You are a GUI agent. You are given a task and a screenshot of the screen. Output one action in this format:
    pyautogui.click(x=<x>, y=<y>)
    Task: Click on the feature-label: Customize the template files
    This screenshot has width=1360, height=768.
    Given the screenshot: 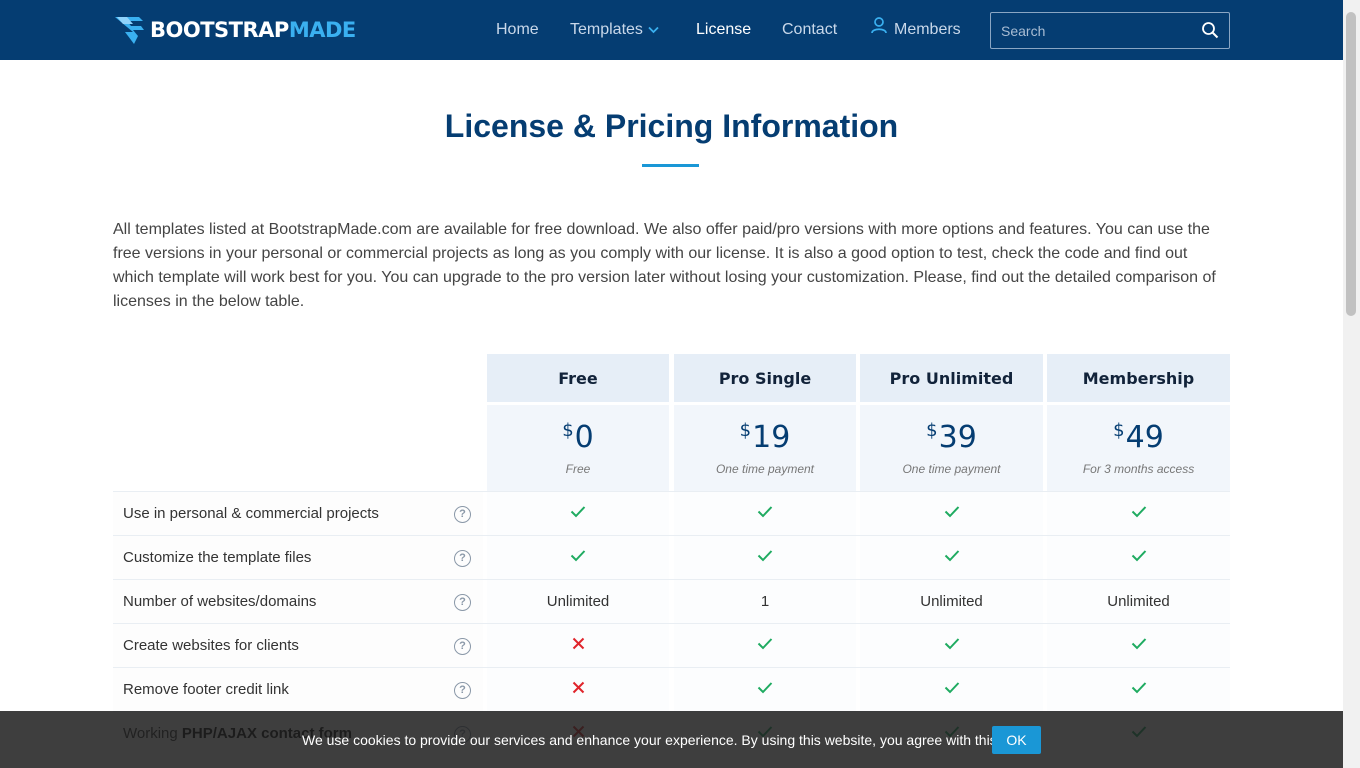 What is the action you would take?
    pyautogui.click(x=217, y=557)
    